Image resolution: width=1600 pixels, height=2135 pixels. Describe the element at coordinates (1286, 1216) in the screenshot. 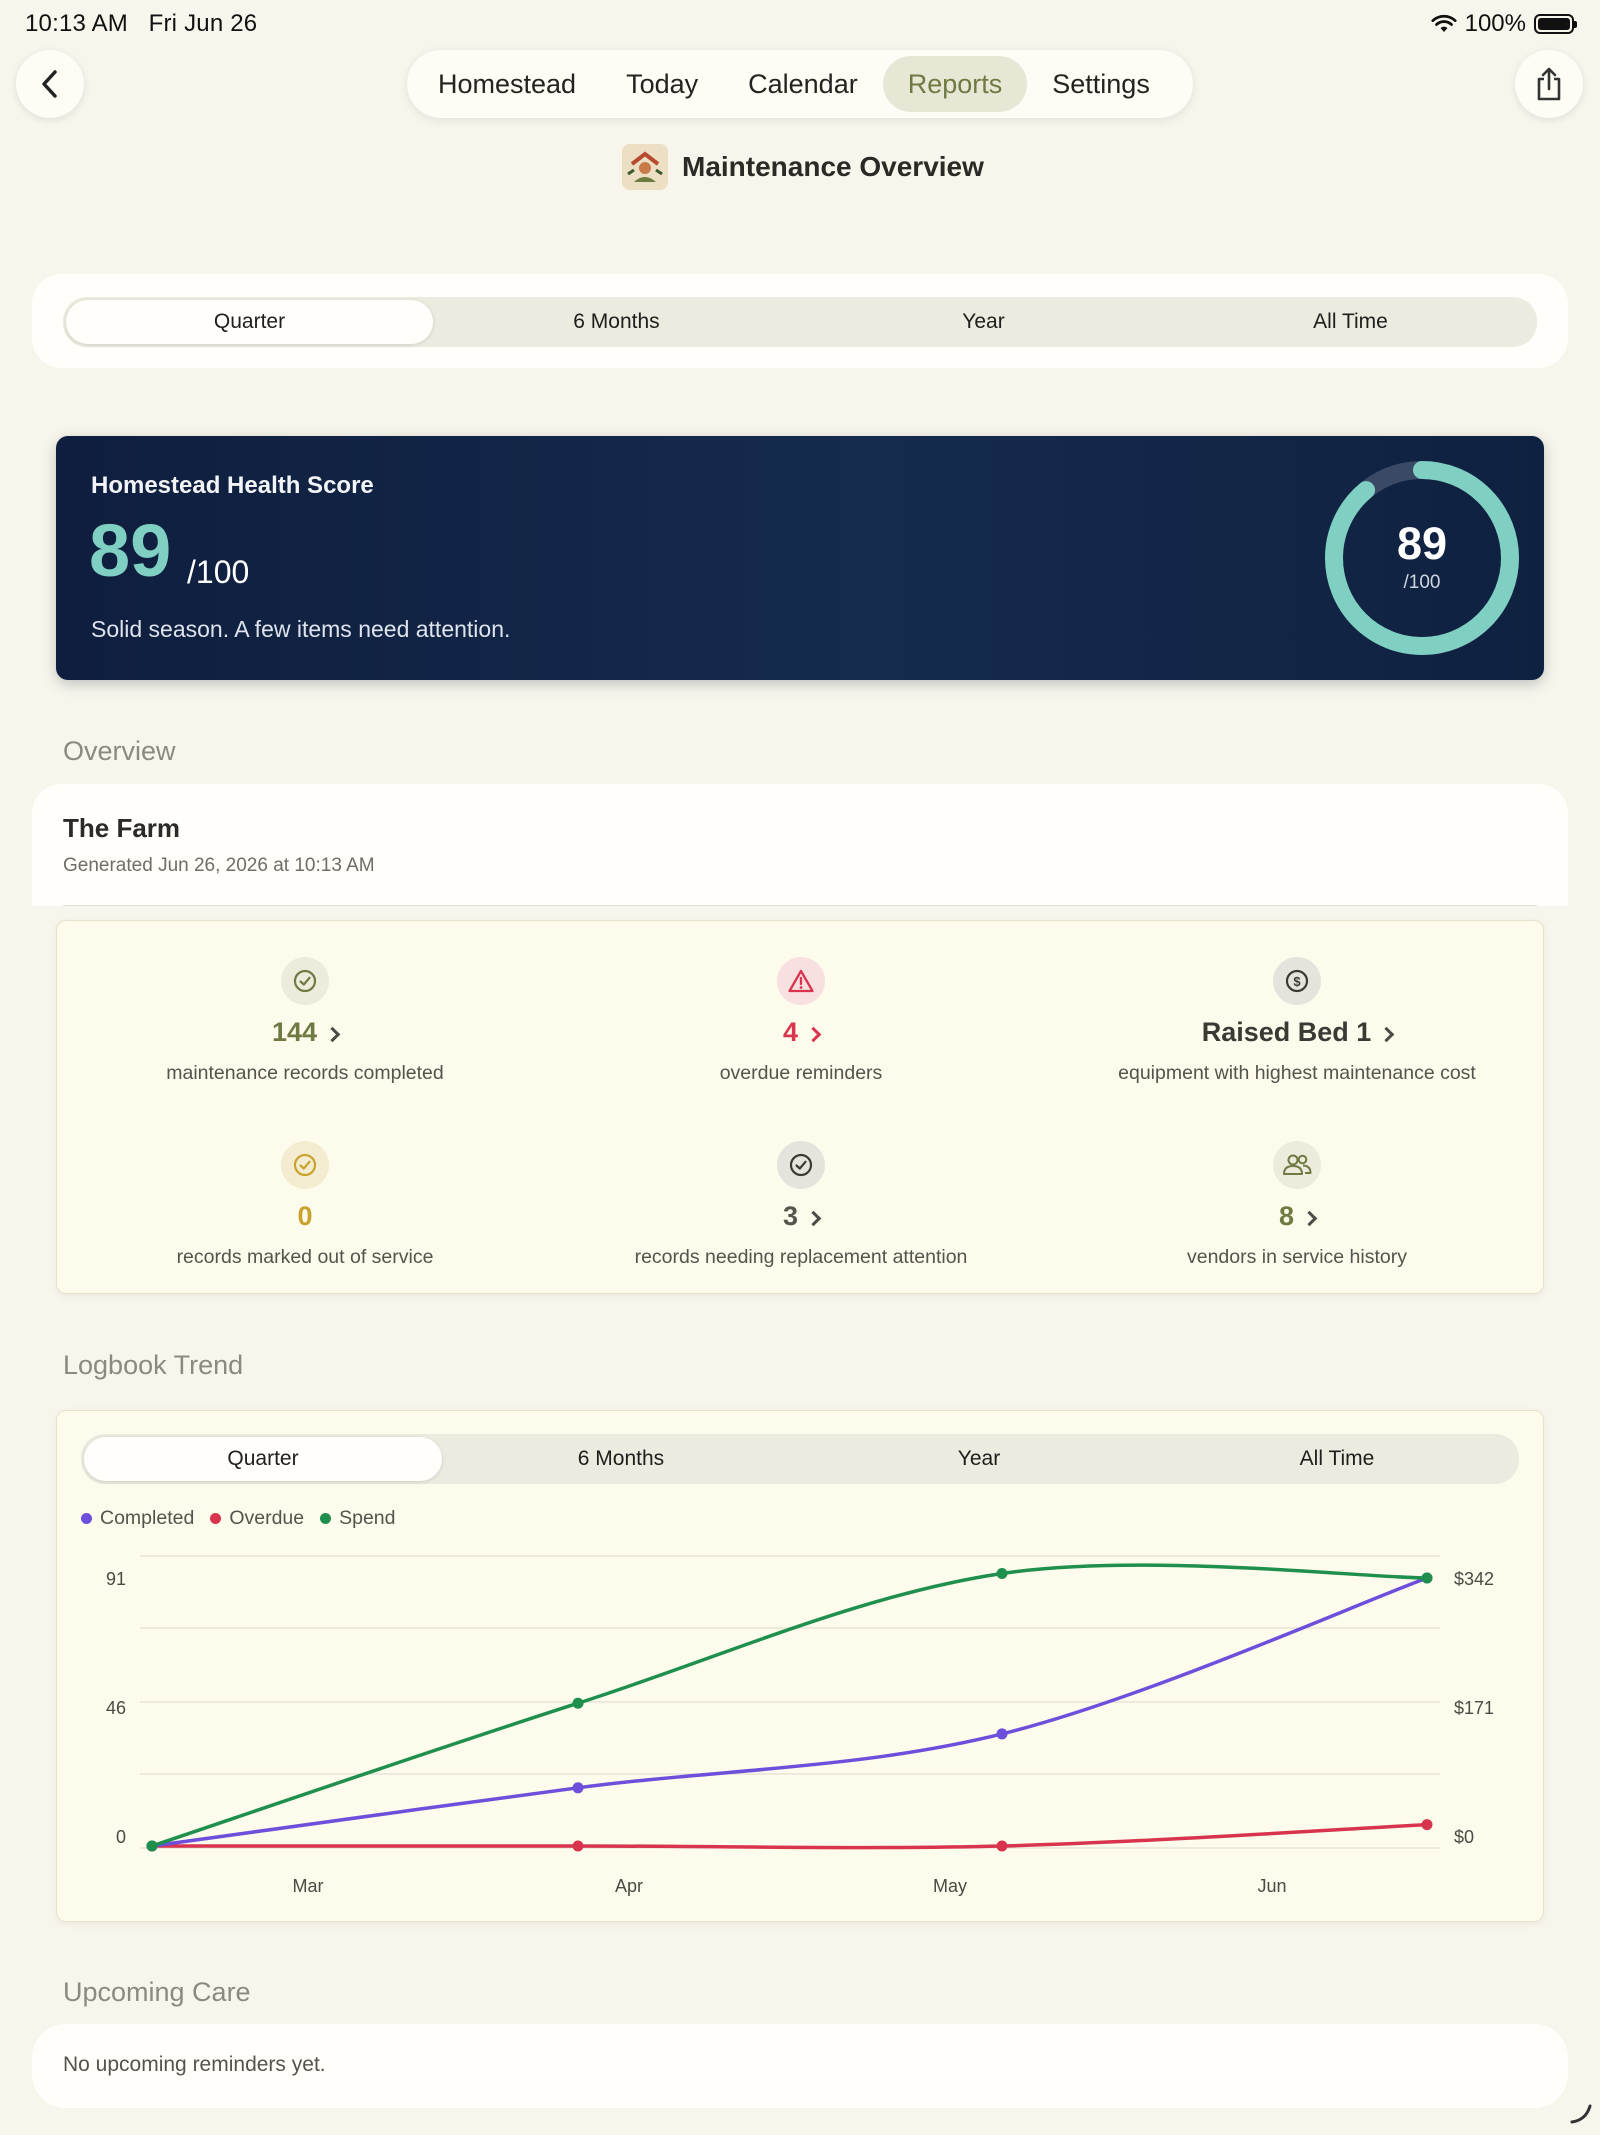

I see `stat-value: 8` at that location.